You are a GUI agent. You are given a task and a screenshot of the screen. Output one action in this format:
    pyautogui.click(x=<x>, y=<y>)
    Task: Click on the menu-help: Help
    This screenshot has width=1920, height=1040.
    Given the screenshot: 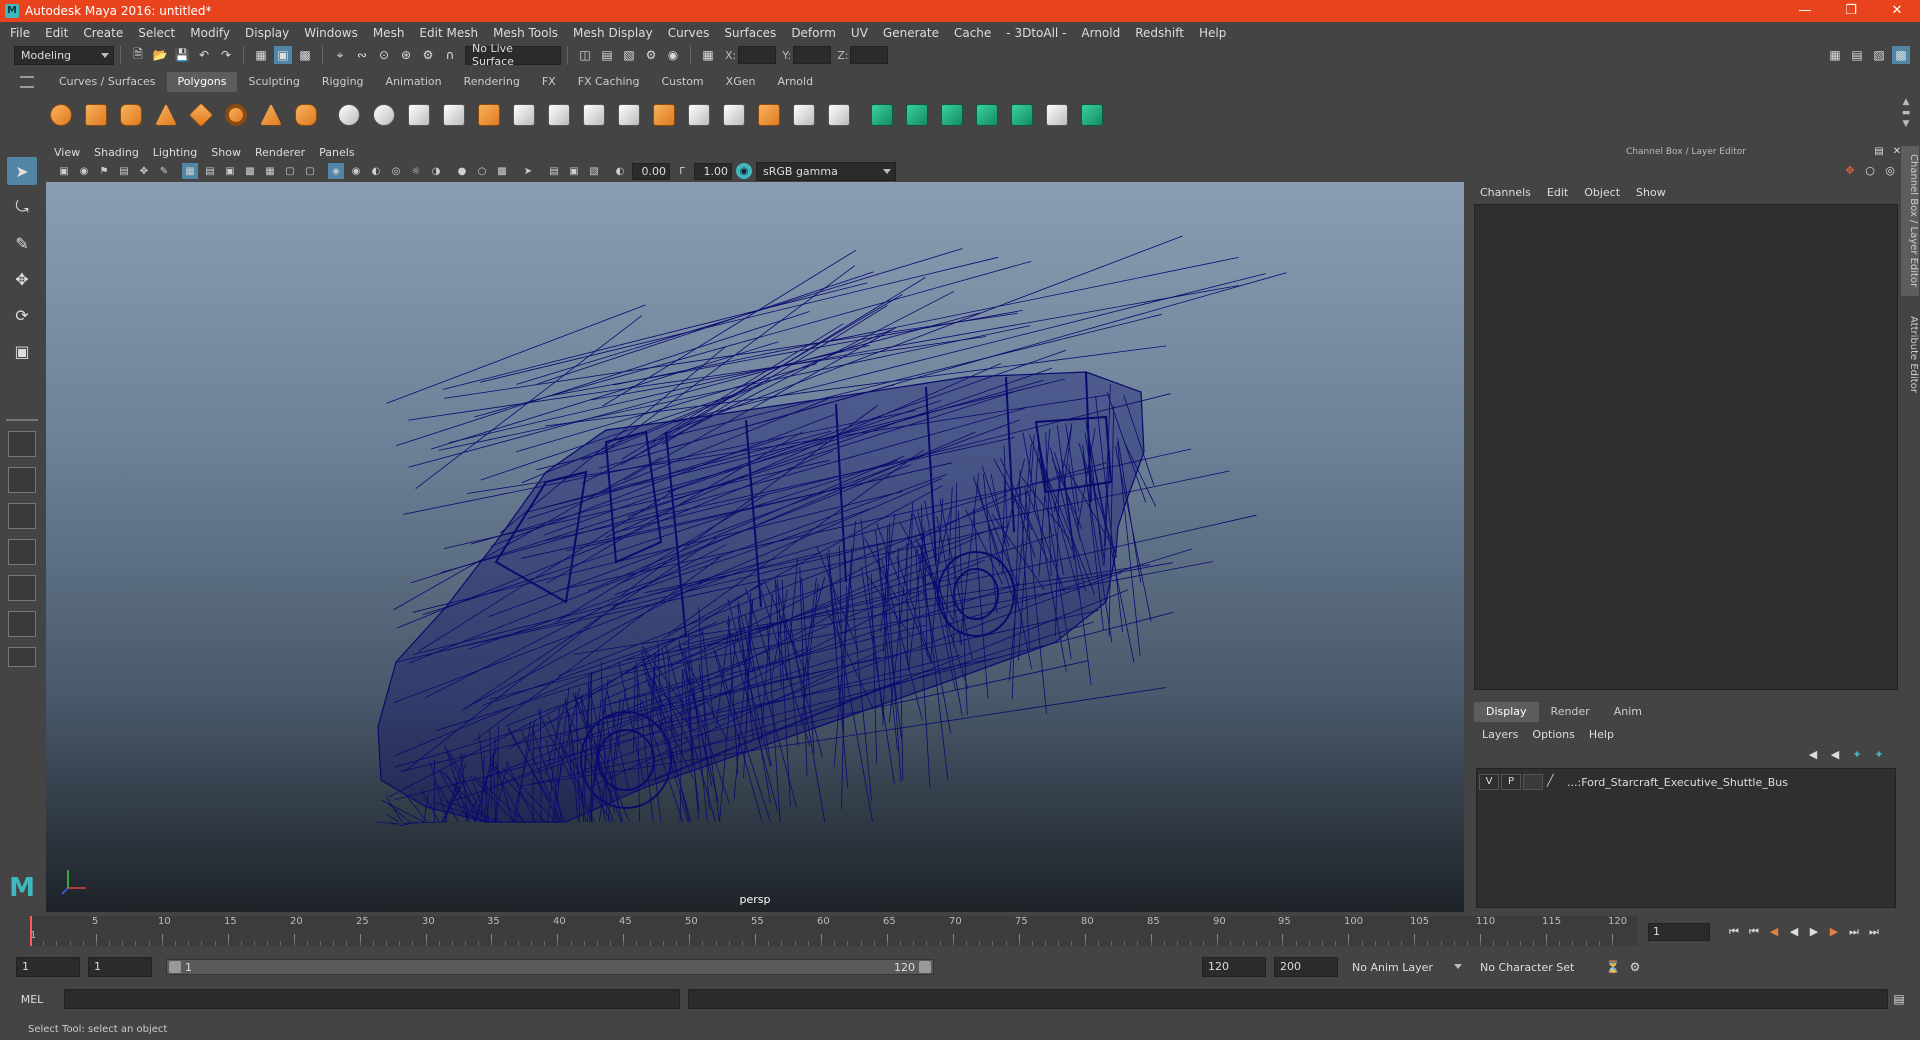 What is the action you would take?
    pyautogui.click(x=1212, y=33)
    